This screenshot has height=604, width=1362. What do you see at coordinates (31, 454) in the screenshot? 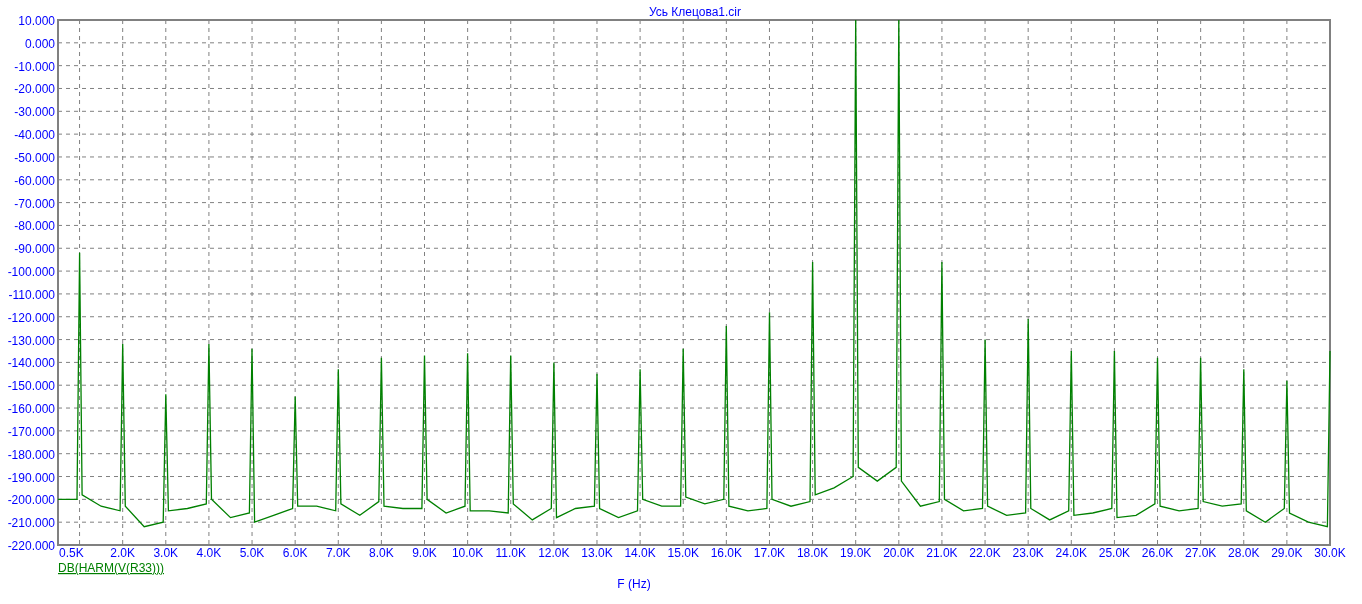
I see `axis-tick-label: -180.000` at bounding box center [31, 454].